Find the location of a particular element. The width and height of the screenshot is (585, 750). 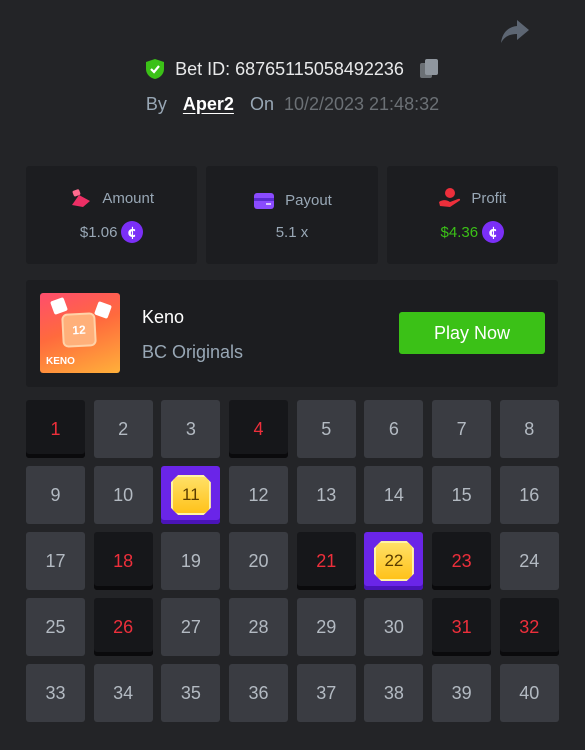

cell-number: 17 is located at coordinates (55, 560).